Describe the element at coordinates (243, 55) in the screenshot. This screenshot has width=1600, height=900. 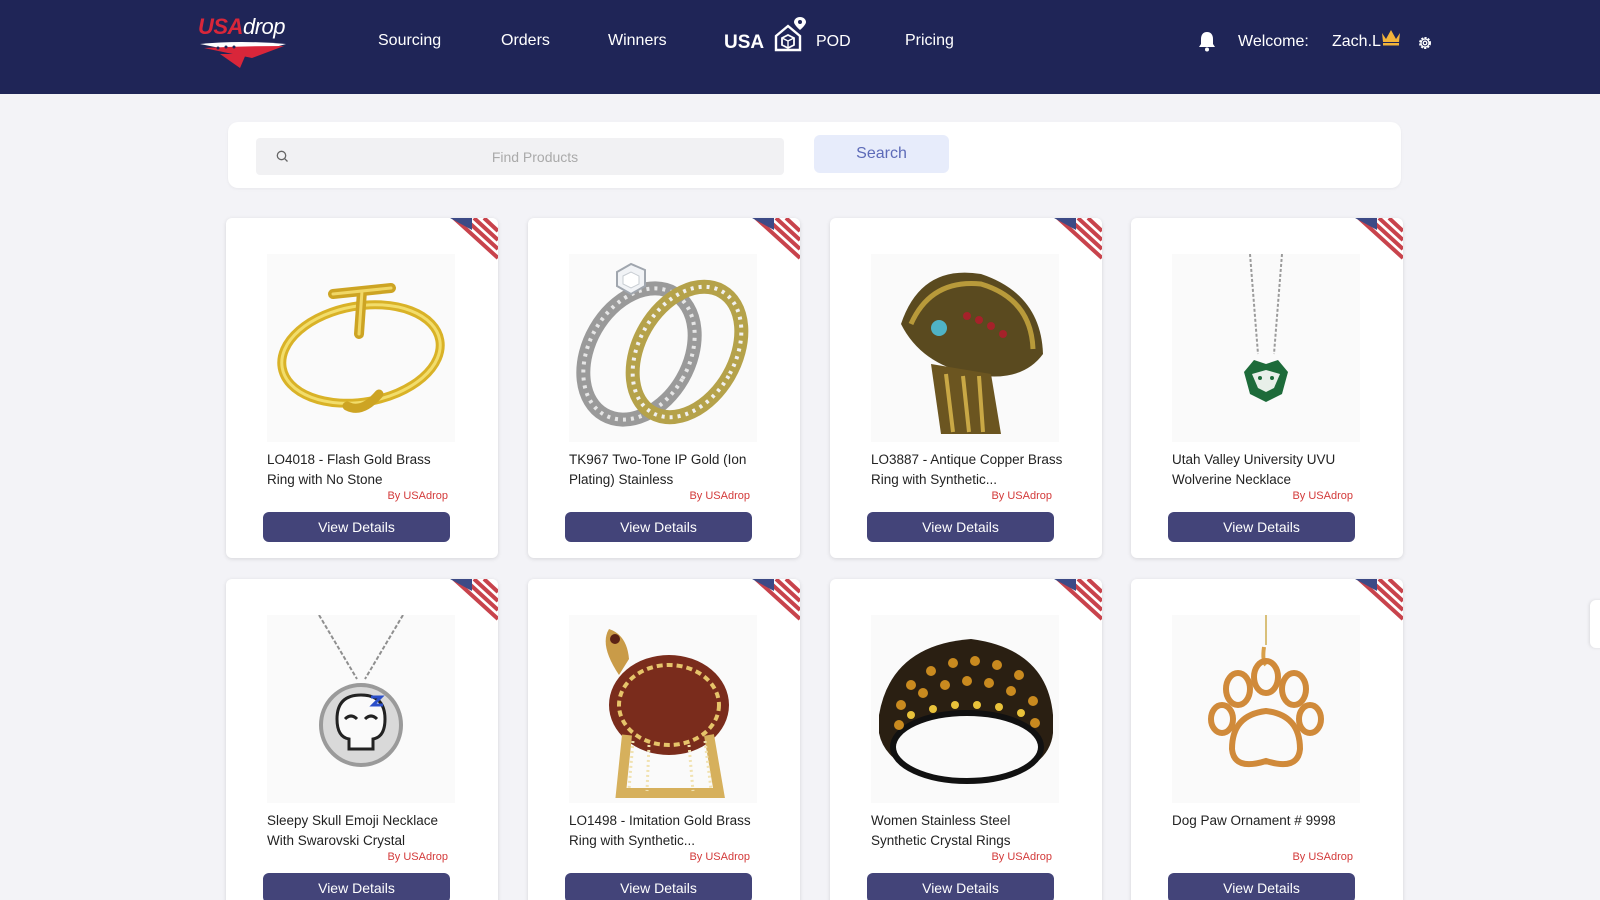
I see `logo-swoosh-icon` at that location.